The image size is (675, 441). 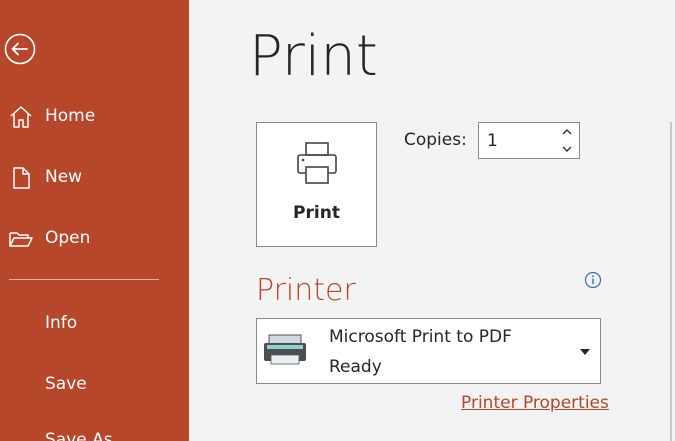 I want to click on nav-open: Open, so click(x=94, y=238).